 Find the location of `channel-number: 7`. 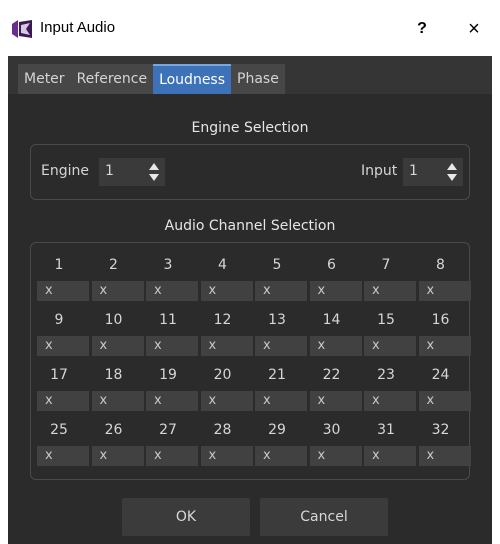

channel-number: 7 is located at coordinates (386, 265).